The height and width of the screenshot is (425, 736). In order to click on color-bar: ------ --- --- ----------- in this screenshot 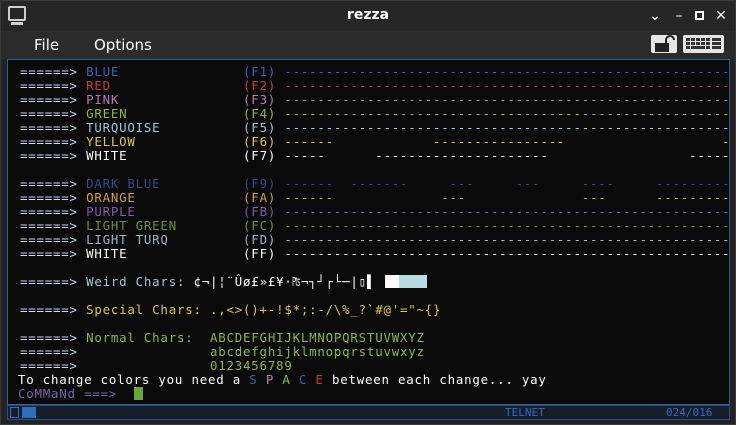, I will do `click(503, 197)`.